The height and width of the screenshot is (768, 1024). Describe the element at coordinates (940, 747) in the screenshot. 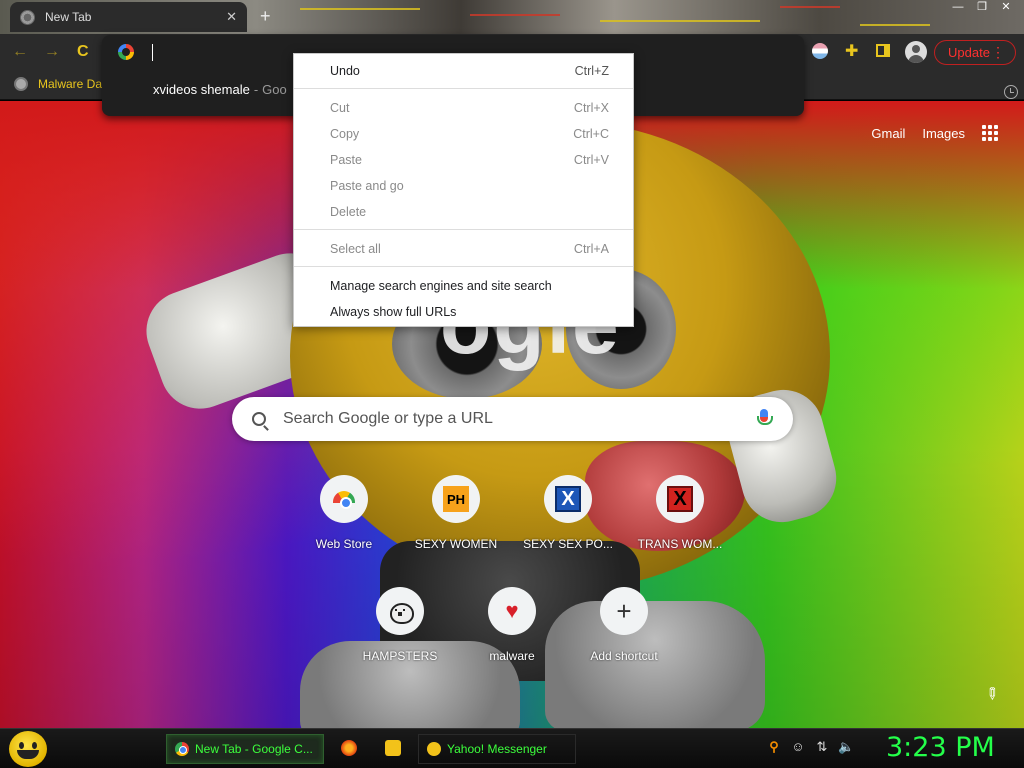

I see `taskbar-clock: 3:23 PM` at that location.